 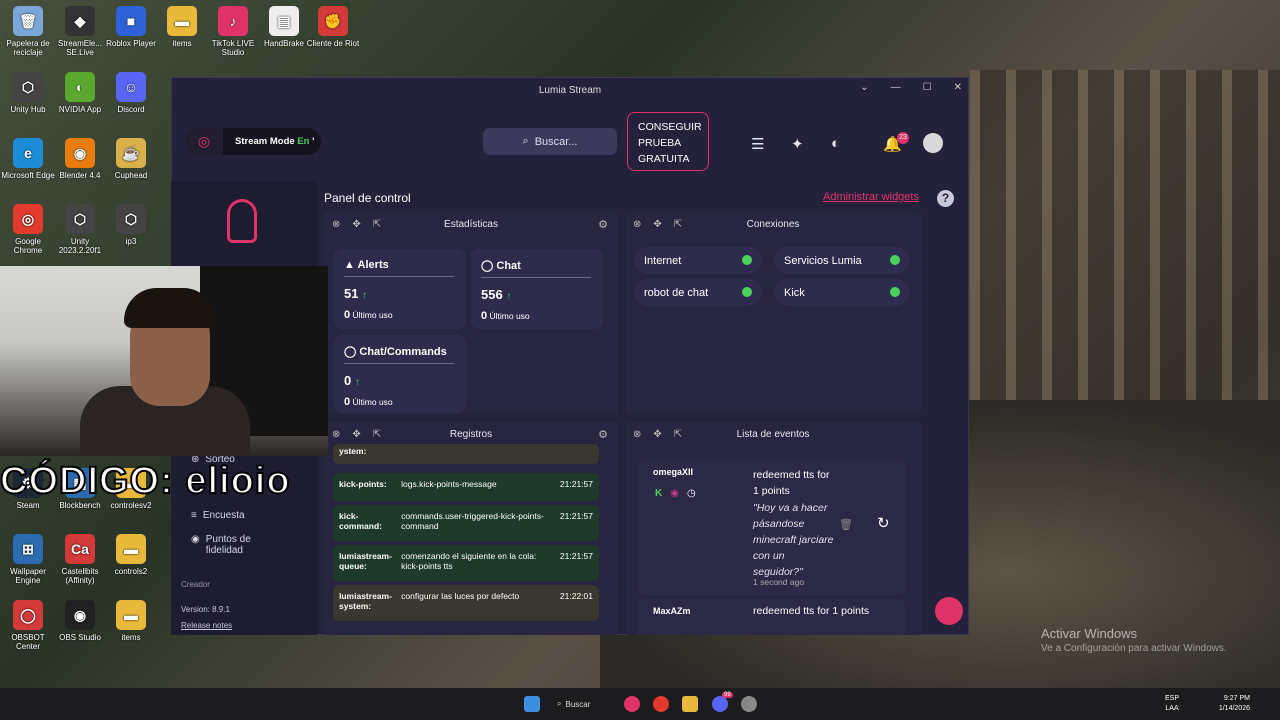 What do you see at coordinates (80, 549) in the screenshot?
I see `app-icon: Ca` at bounding box center [80, 549].